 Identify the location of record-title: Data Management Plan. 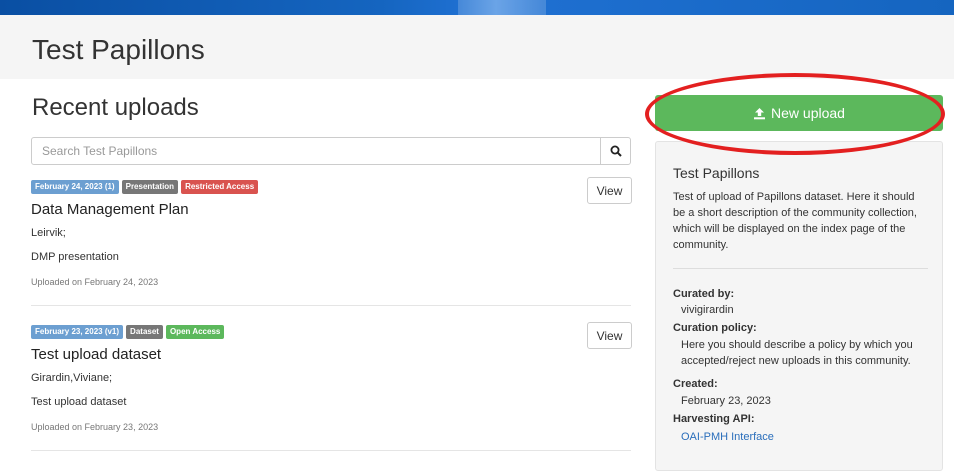
(110, 209).